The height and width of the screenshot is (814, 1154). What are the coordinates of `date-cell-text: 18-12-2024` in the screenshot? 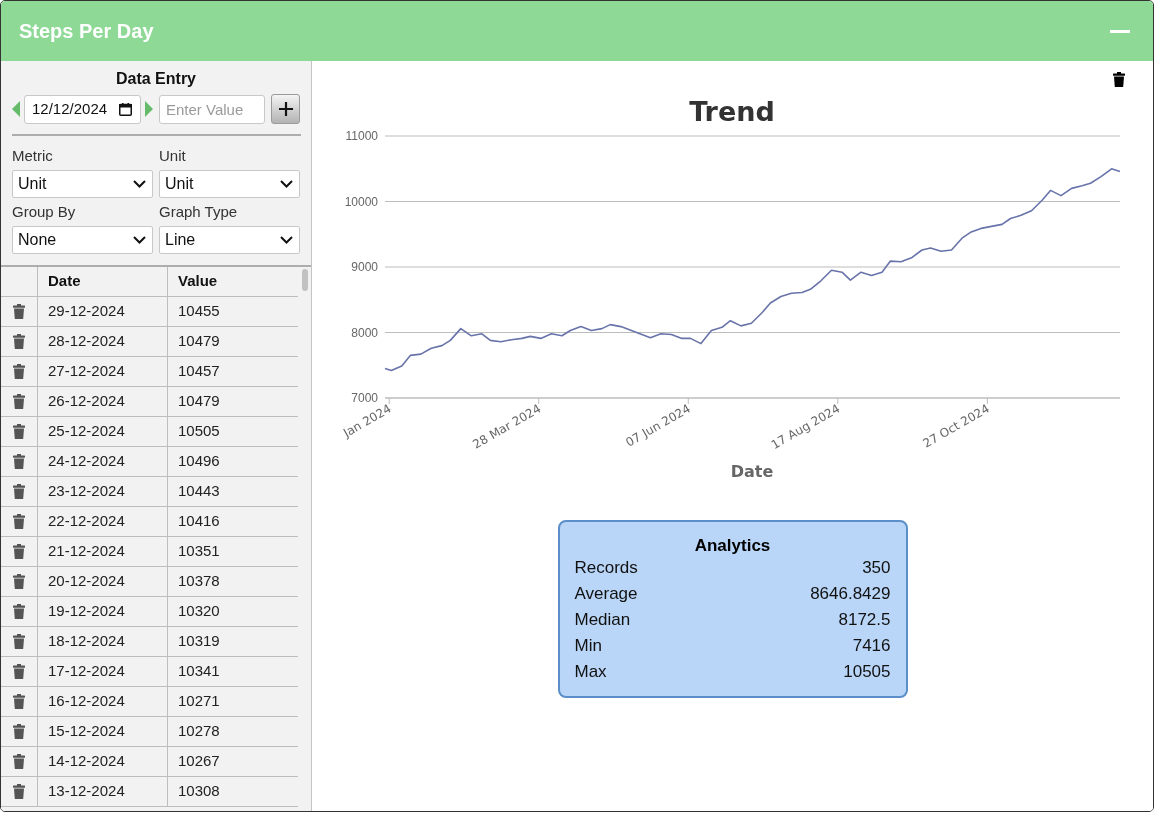 It's located at (86, 641).